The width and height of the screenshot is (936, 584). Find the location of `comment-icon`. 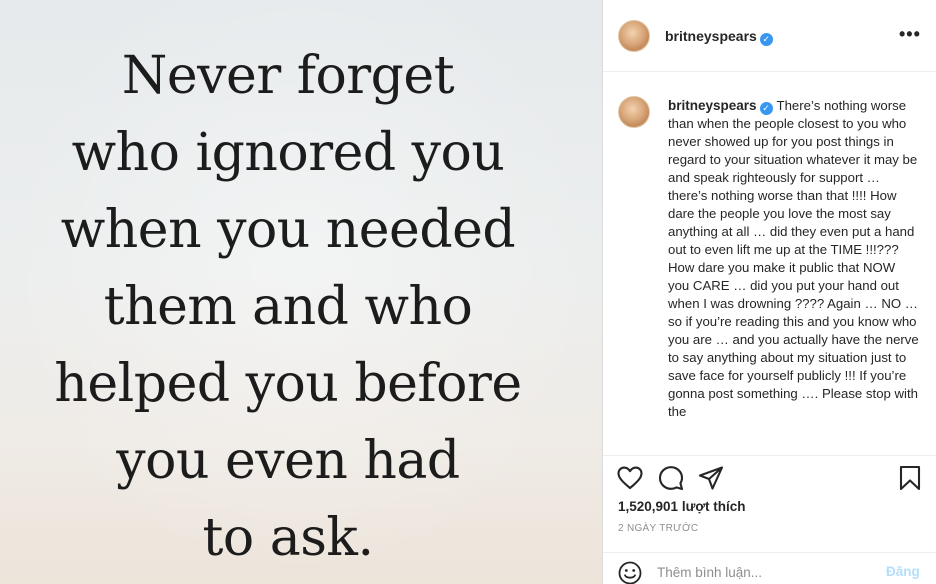

comment-icon is located at coordinates (671, 478).